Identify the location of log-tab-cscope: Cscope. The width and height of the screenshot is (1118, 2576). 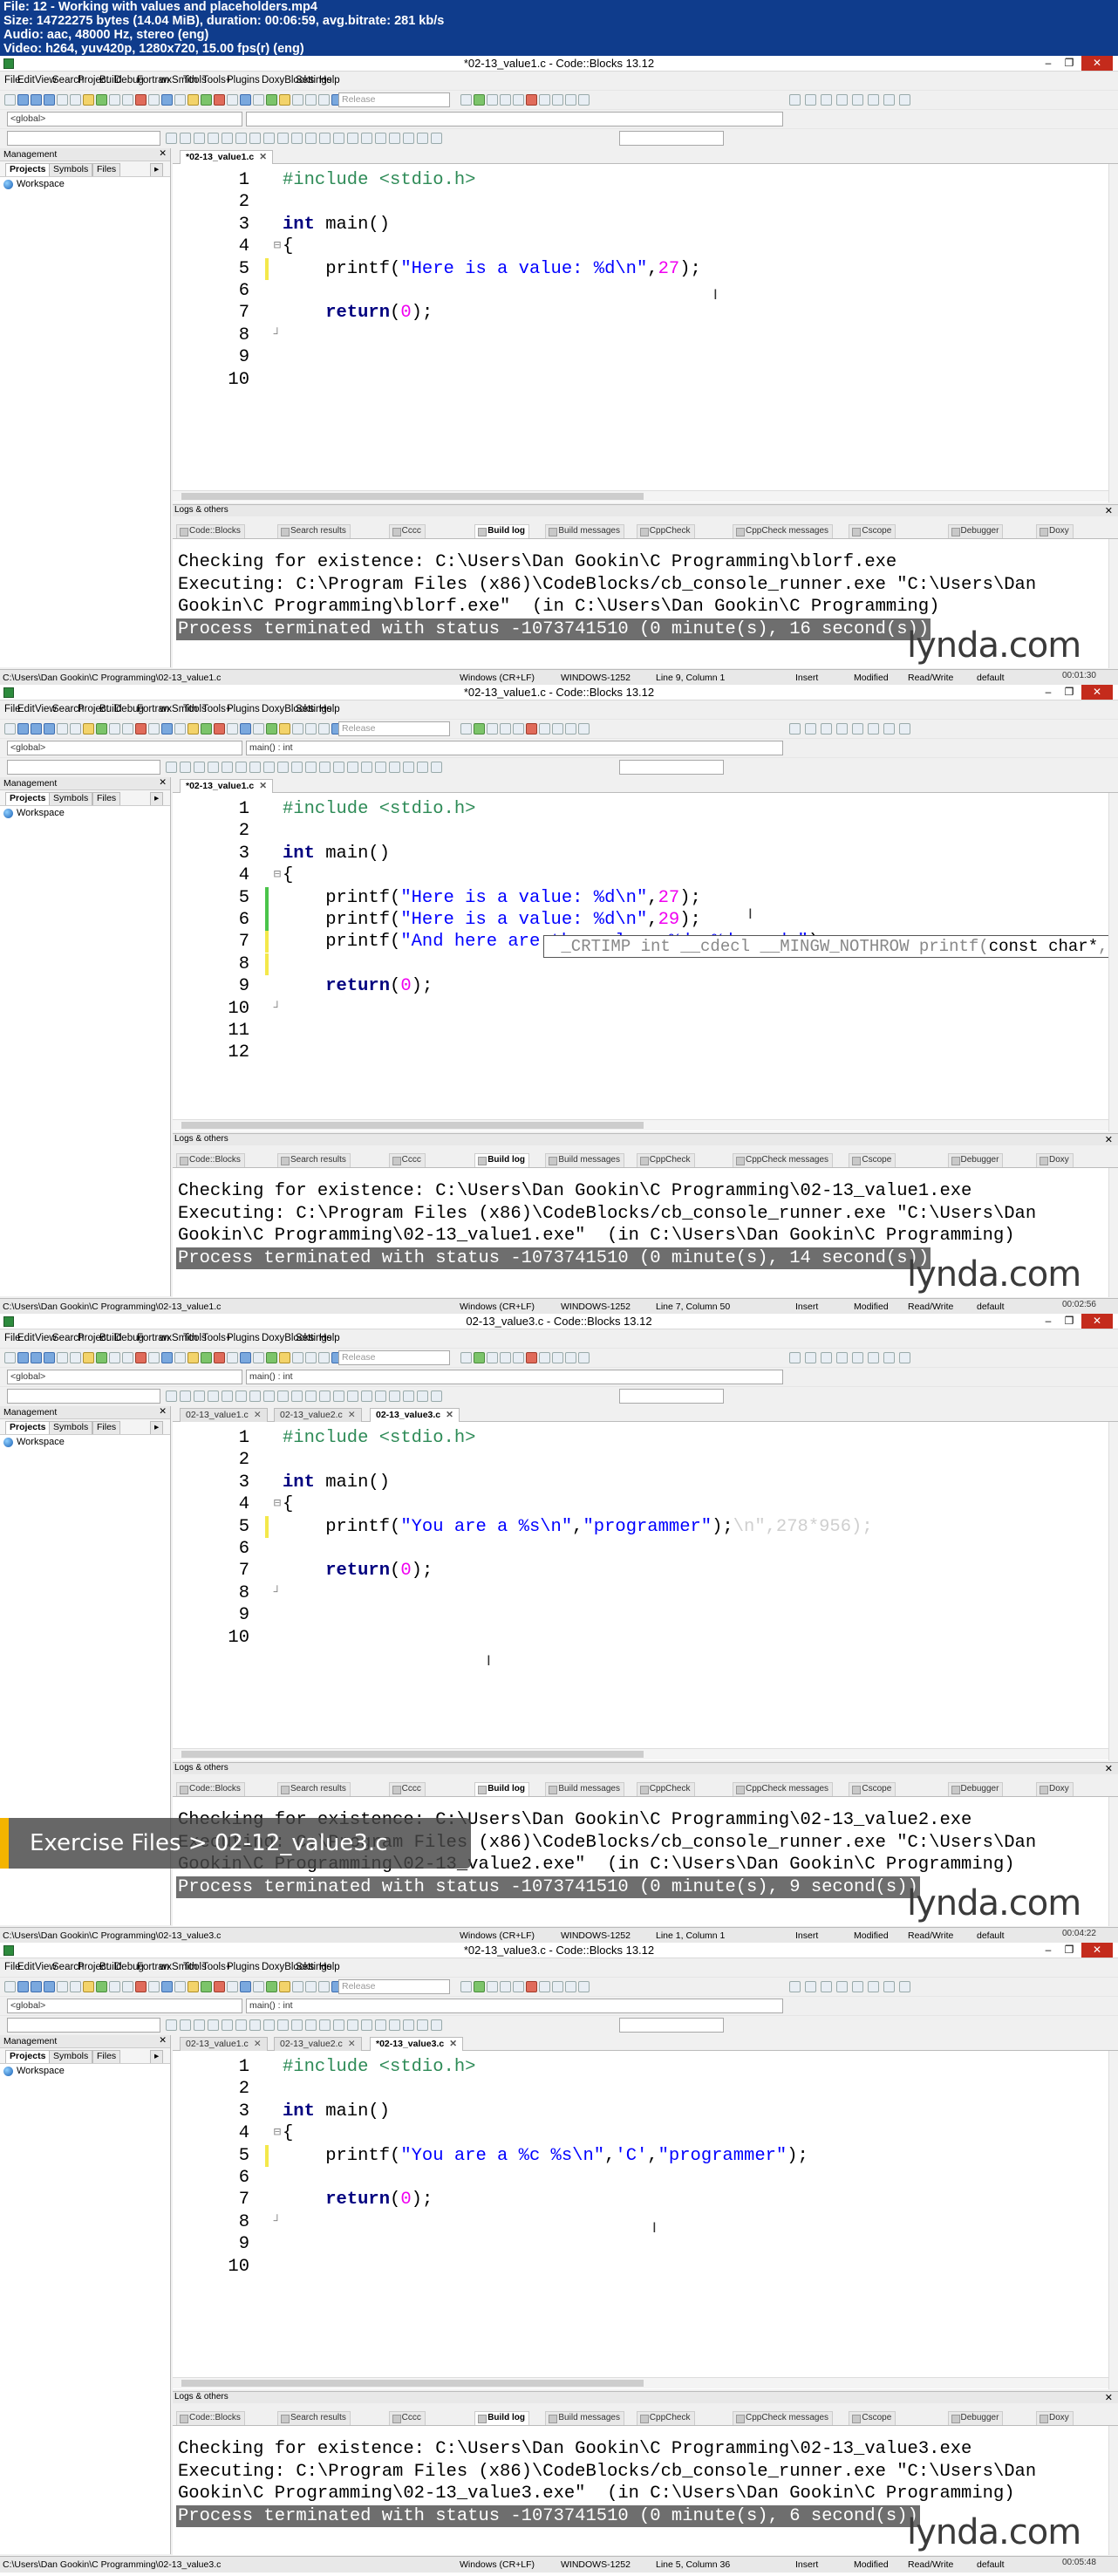
(872, 1160).